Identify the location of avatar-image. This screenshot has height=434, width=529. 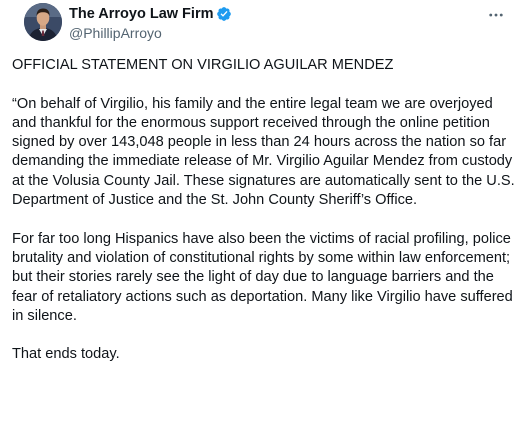
(43, 22).